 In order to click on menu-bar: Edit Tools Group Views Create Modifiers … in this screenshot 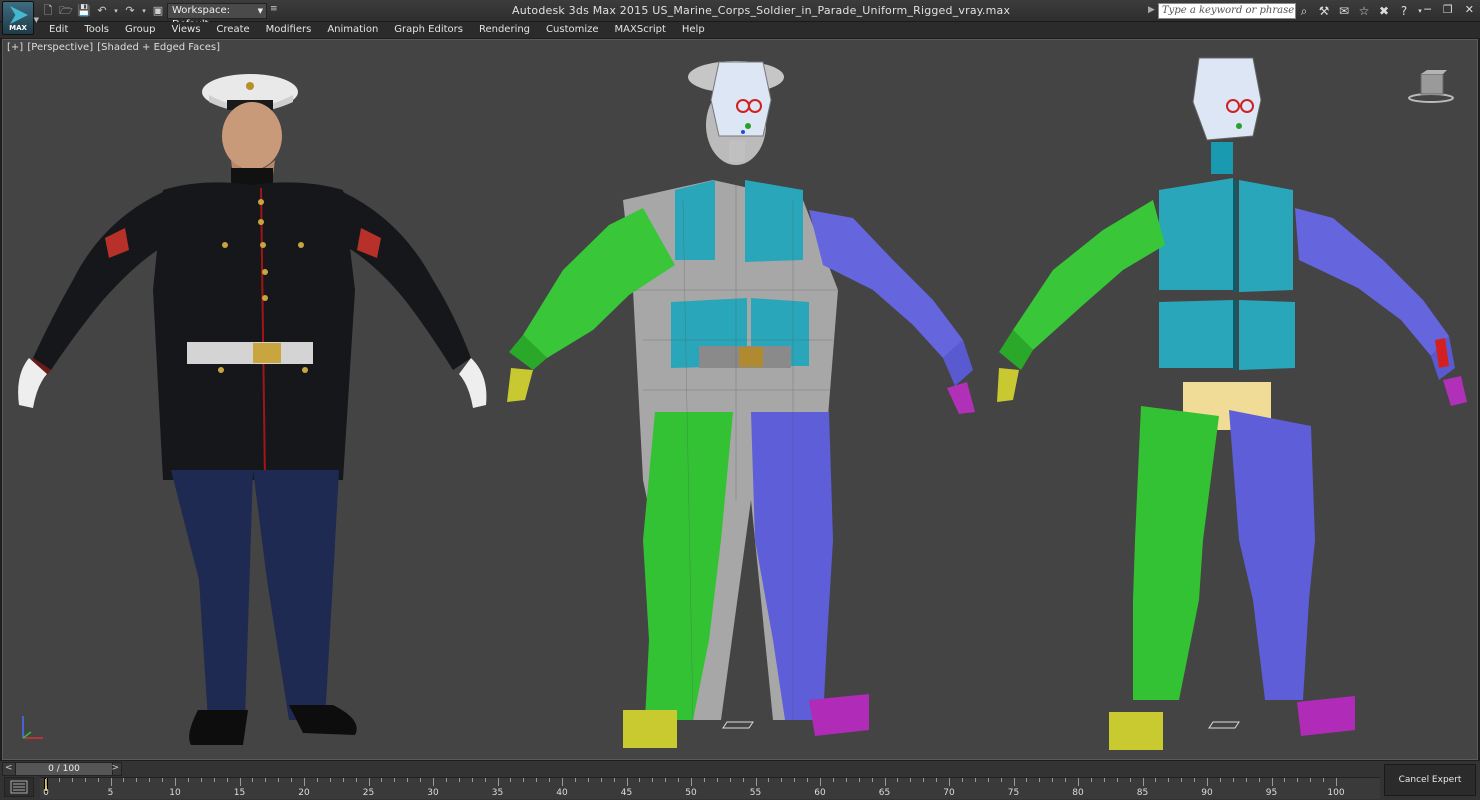, I will do `click(740, 30)`.